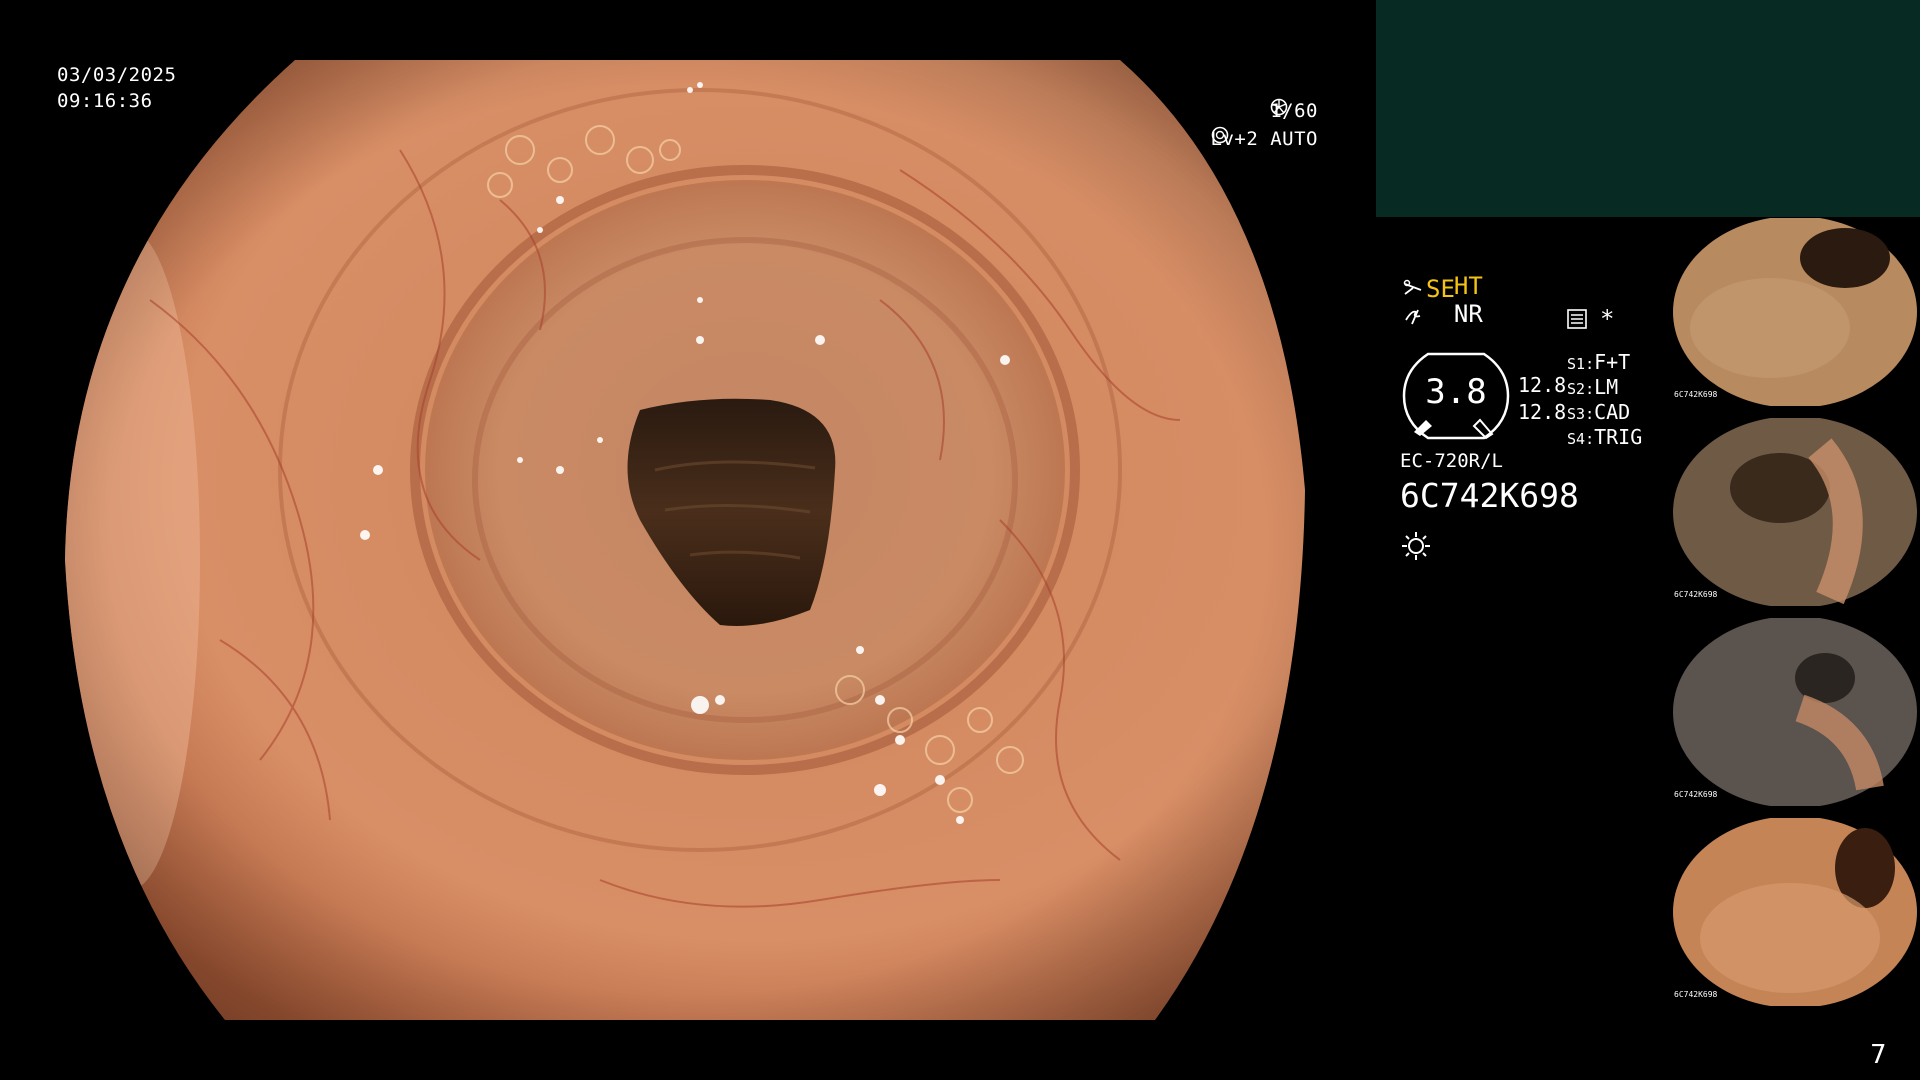  What do you see at coordinates (1599, 362) in the screenshot?
I see `switch-item: S1:F+T` at bounding box center [1599, 362].